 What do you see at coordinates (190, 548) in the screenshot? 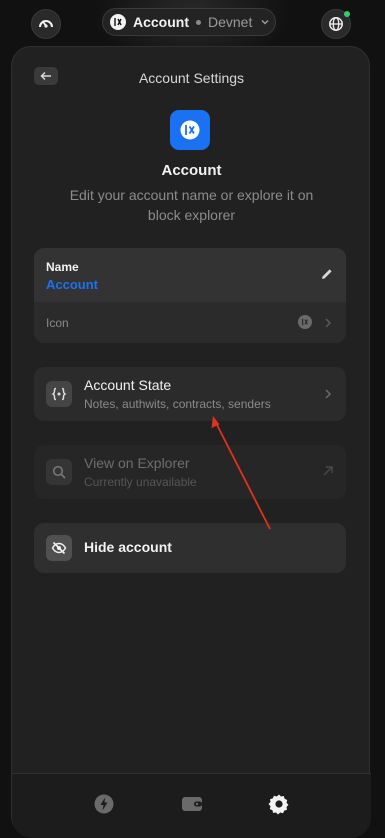
I see `hide-account-button: Hide account` at bounding box center [190, 548].